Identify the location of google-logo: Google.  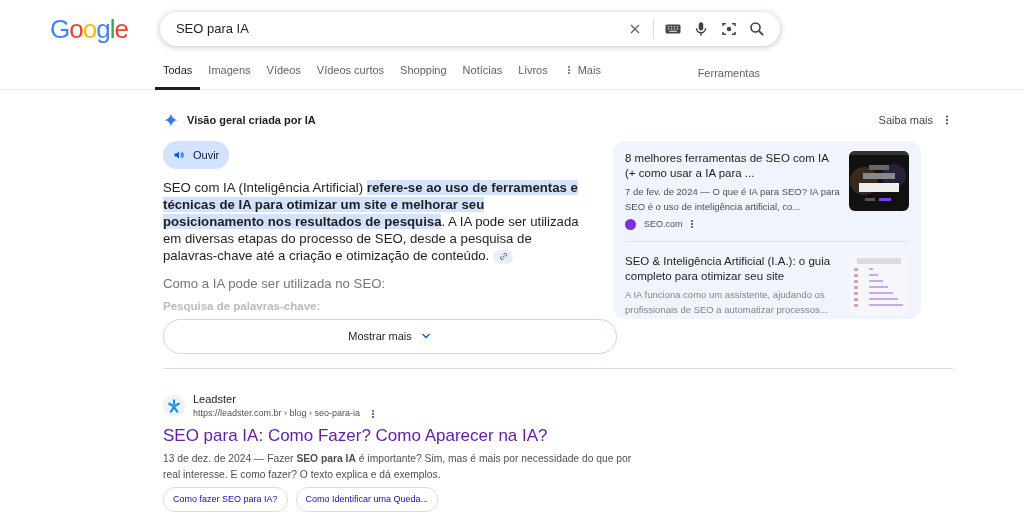
(89, 29).